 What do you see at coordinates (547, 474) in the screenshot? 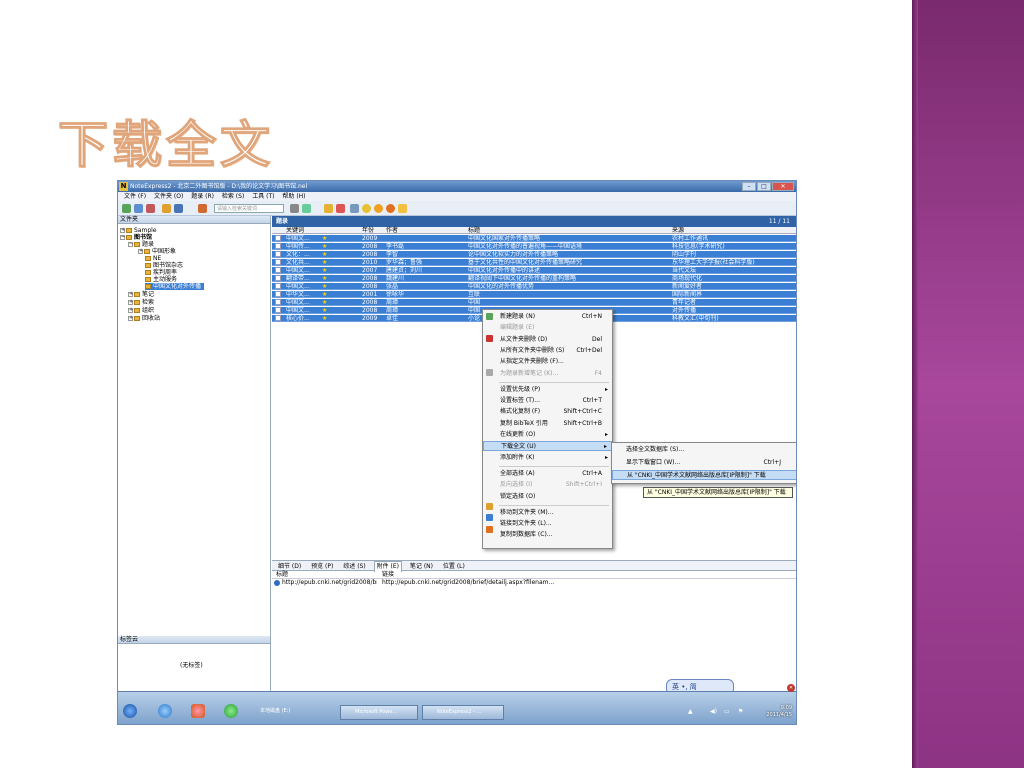
I see `context-menu-item: 全部选择 (A) Ctrl+A` at bounding box center [547, 474].